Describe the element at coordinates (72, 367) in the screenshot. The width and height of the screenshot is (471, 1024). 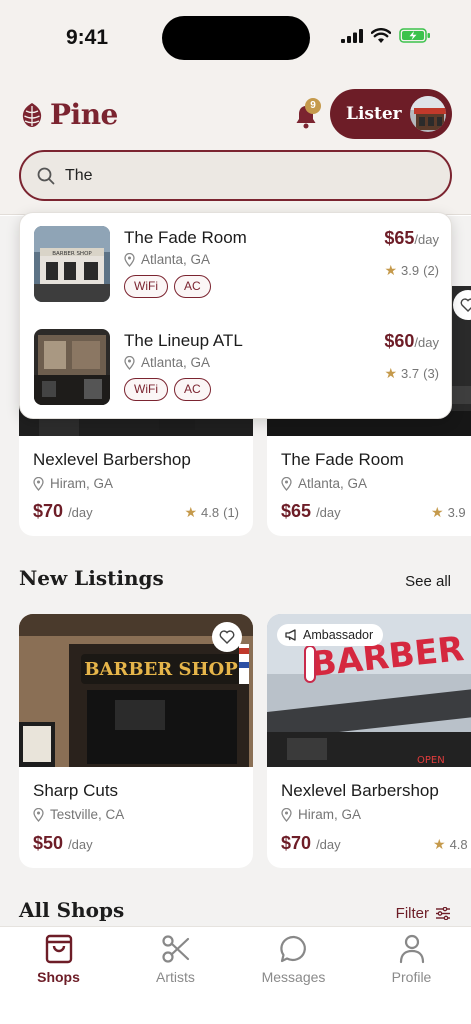
I see `result-thumbnail` at that location.